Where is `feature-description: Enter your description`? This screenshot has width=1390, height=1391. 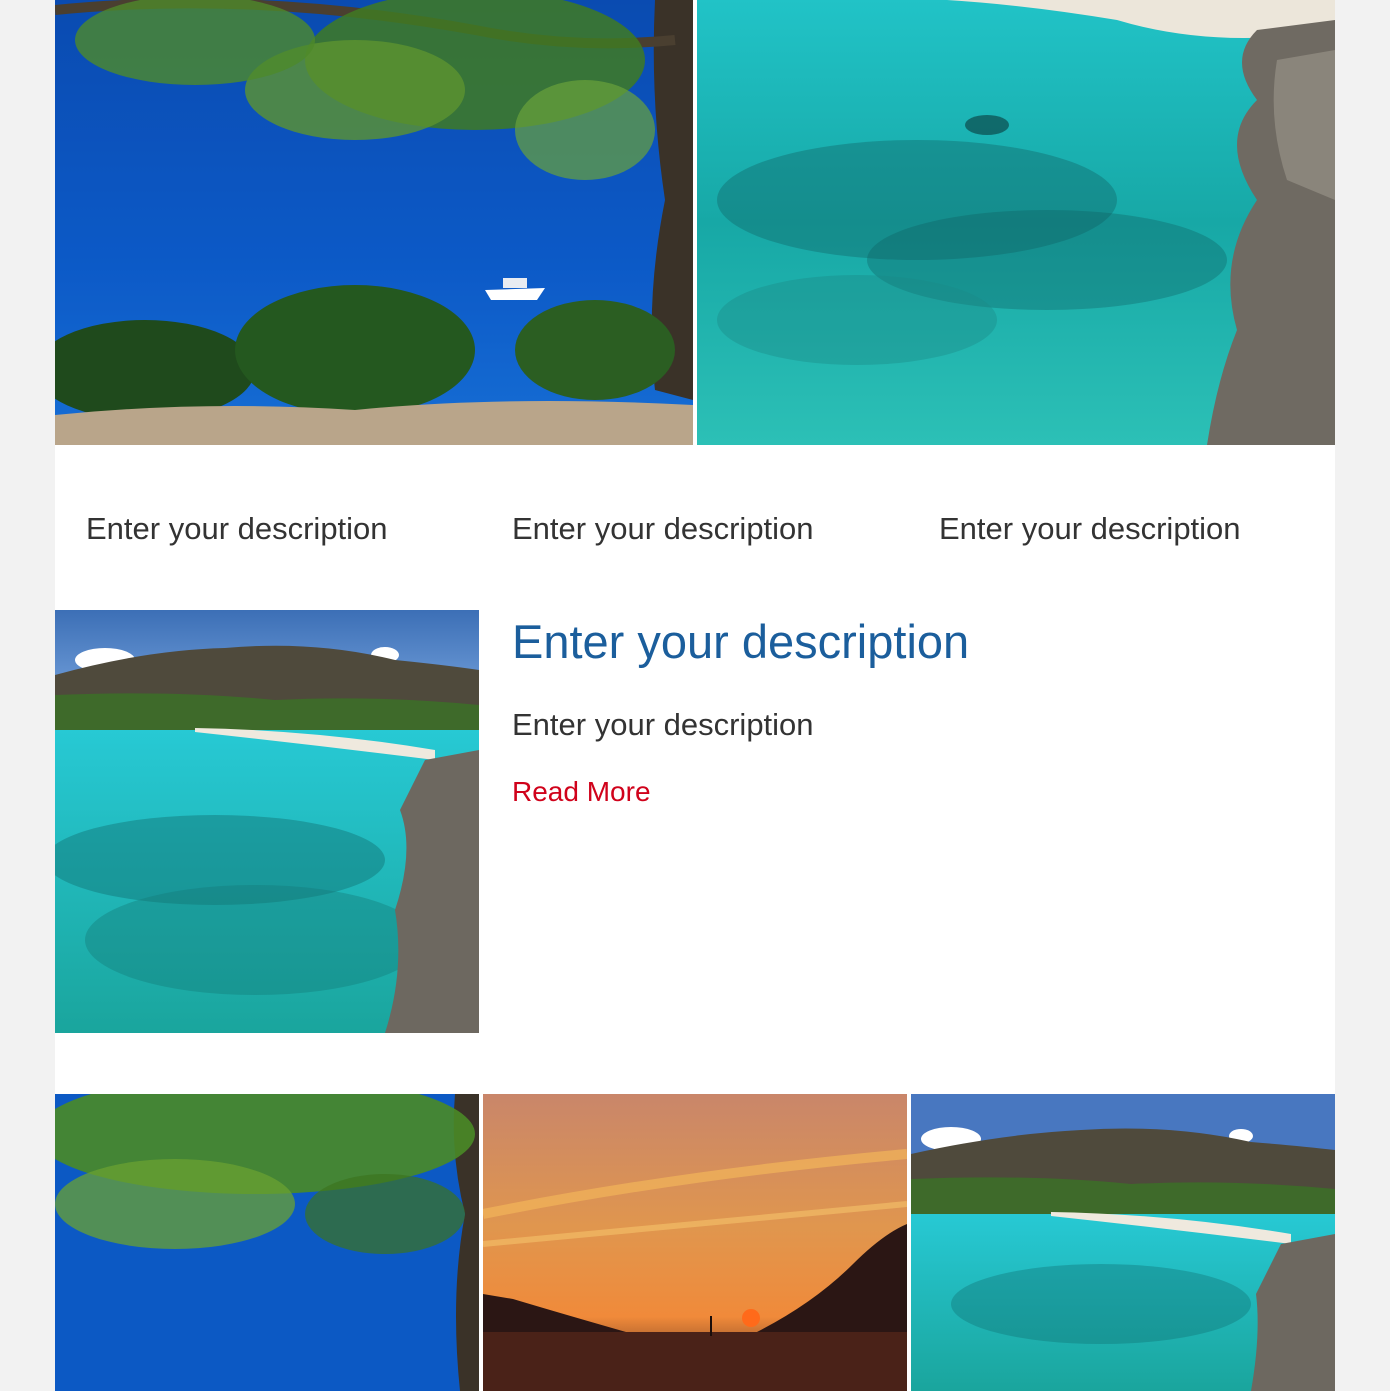 feature-description: Enter your description is located at coordinates (663, 724).